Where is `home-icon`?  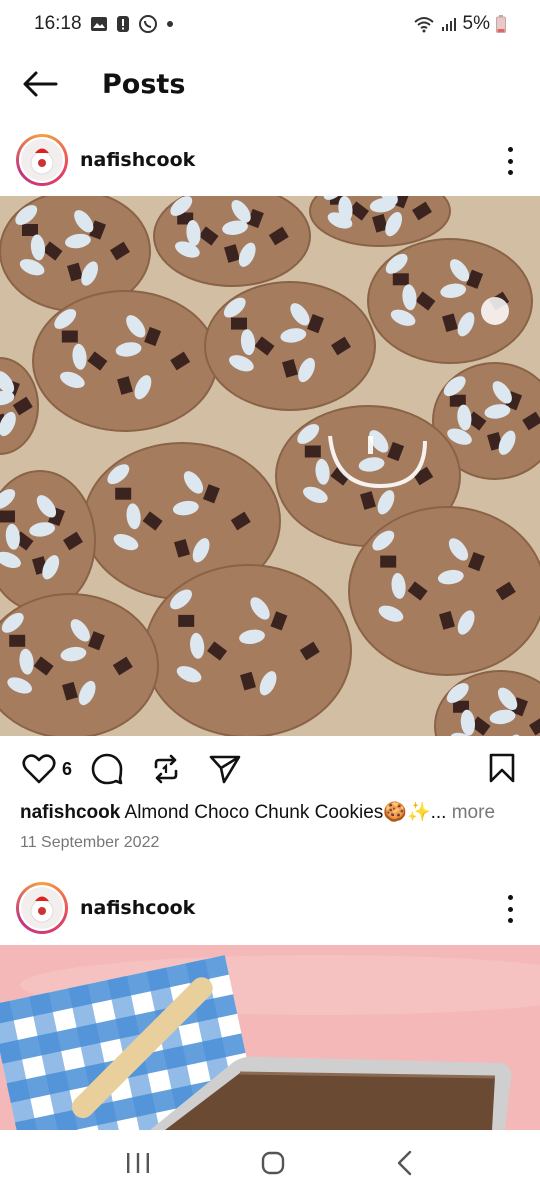 home-icon is located at coordinates (273, 1162).